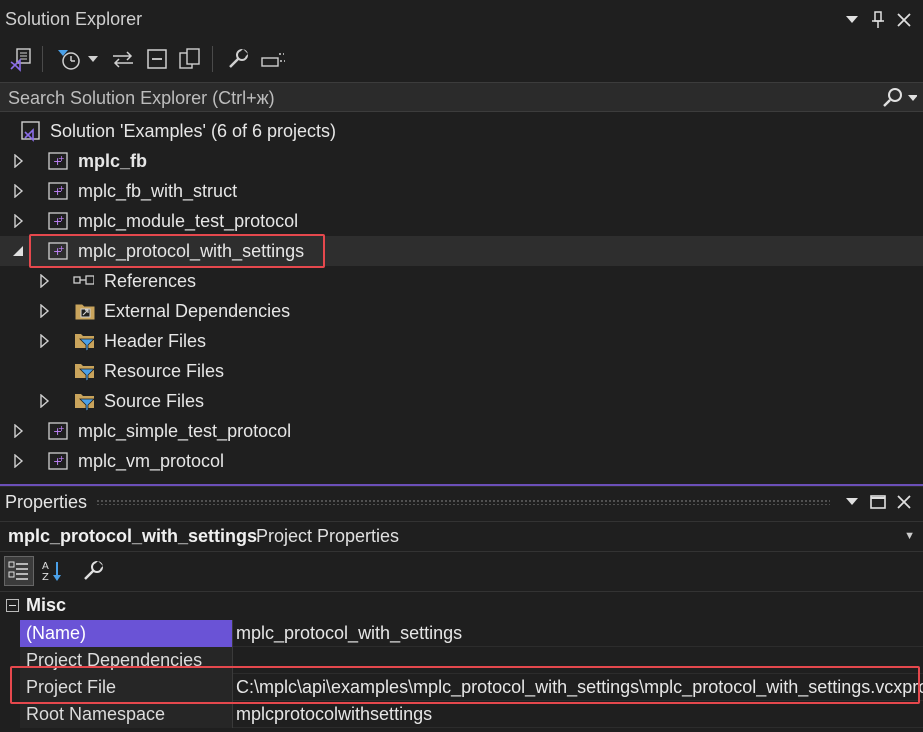 The height and width of the screenshot is (732, 923). Describe the element at coordinates (461, 161) in the screenshot. I see `tree-node-project: + + mplc_fb` at that location.